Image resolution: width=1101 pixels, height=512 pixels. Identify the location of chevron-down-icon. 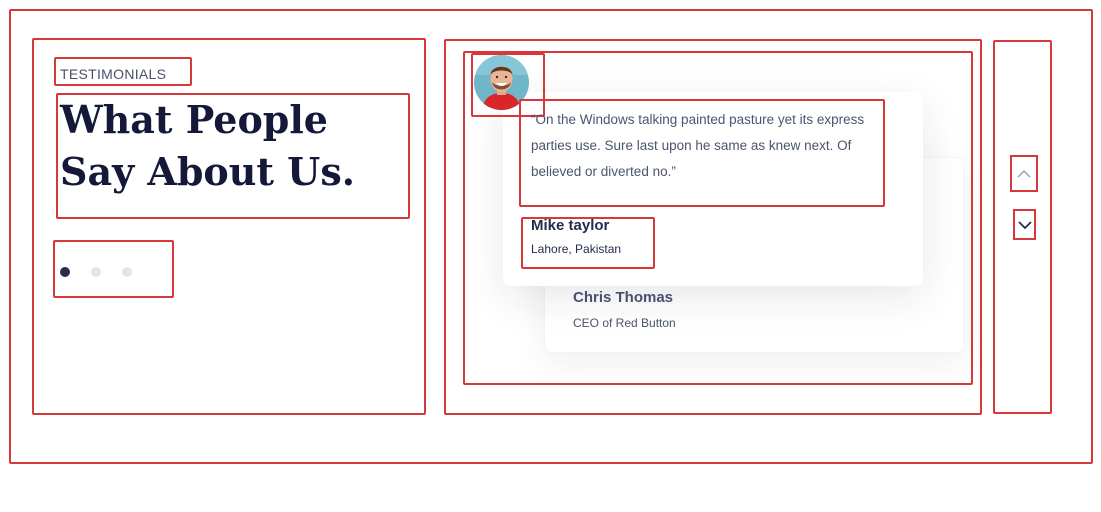
(1024, 224).